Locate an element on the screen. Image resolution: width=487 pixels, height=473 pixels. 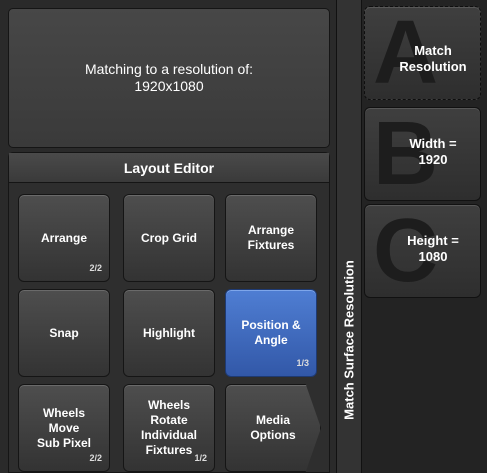
wheels-move-sub-pixel-label: Wheels Move Sub Pixel is located at coordinates (64, 427).